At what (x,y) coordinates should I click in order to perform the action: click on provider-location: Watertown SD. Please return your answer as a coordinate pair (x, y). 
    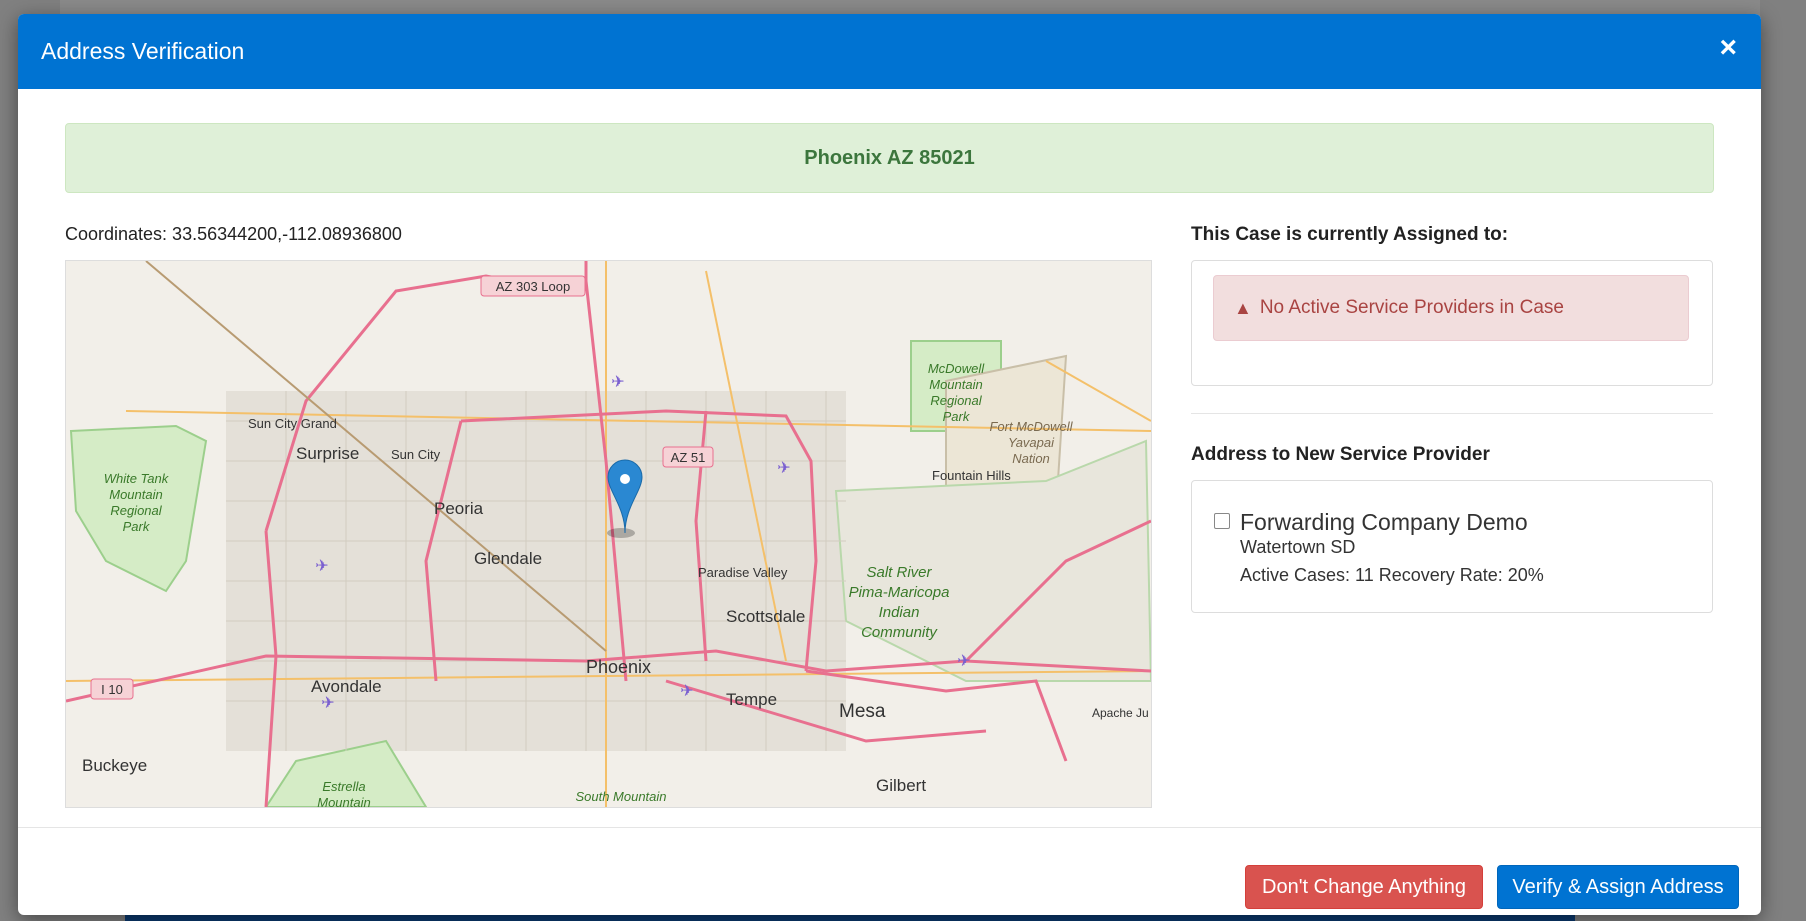
    Looking at the image, I should click on (1298, 547).